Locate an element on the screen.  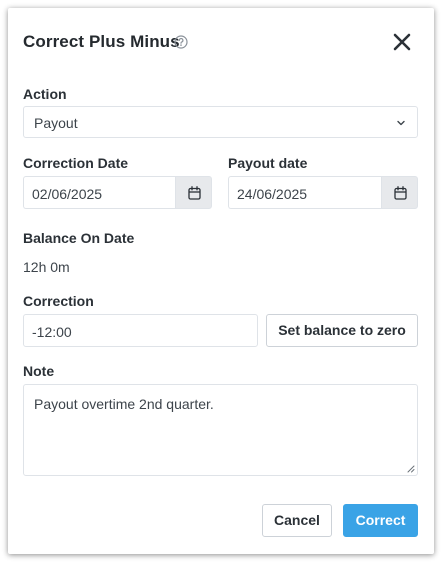
correction-date-value: 02/06/2025 is located at coordinates (67, 194).